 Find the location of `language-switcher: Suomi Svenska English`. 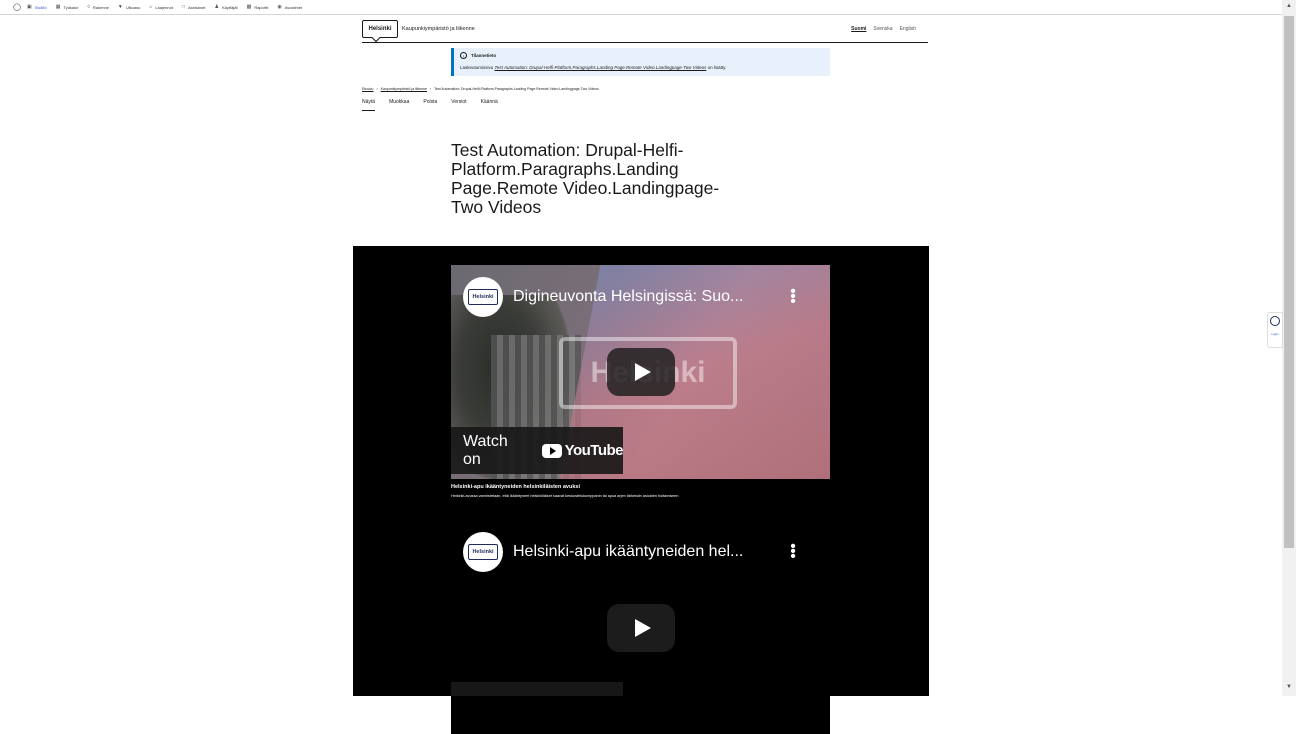

language-switcher: Suomi Svenska English is located at coordinates (883, 29).